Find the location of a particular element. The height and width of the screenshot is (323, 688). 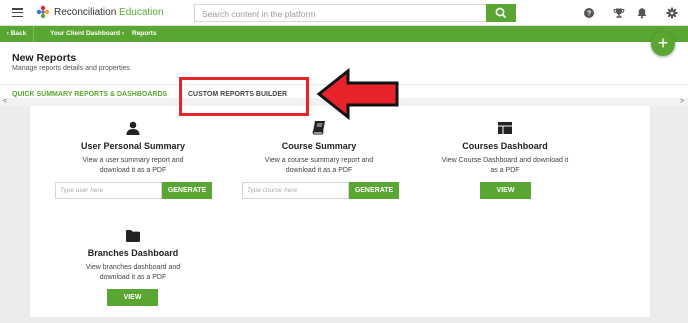

card-desc-line: View a course summary report and is located at coordinates (319, 160).